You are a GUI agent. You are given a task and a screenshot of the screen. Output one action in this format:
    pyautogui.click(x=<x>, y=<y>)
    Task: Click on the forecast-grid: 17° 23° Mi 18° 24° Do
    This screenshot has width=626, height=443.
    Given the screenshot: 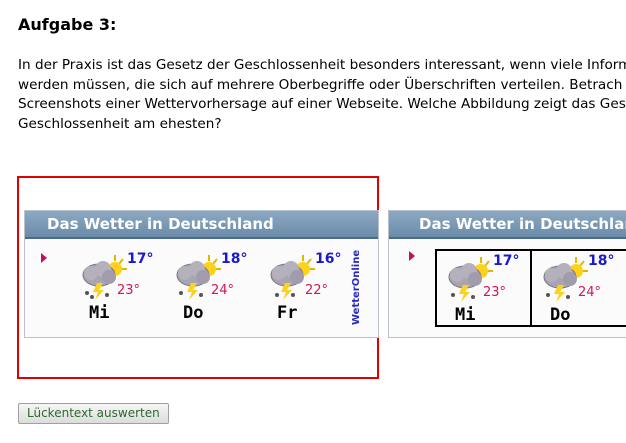 What is the action you would take?
    pyautogui.click(x=530, y=288)
    